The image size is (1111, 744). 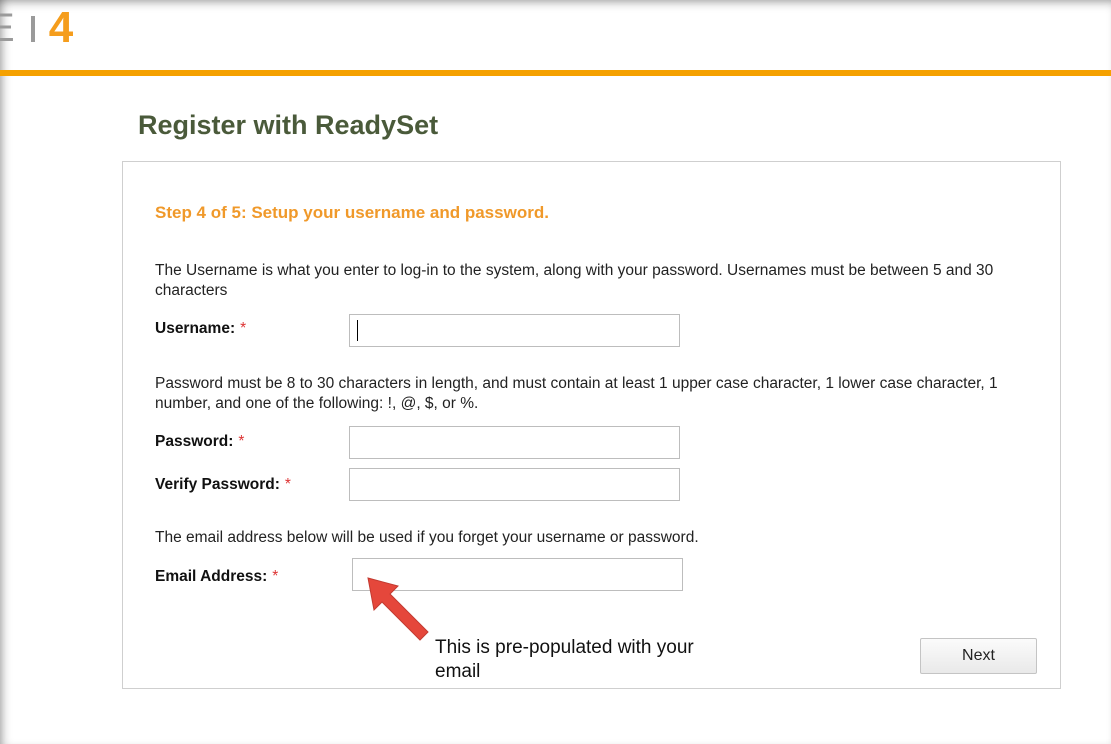 What do you see at coordinates (288, 125) in the screenshot?
I see `page-title: Register with ReadySet` at bounding box center [288, 125].